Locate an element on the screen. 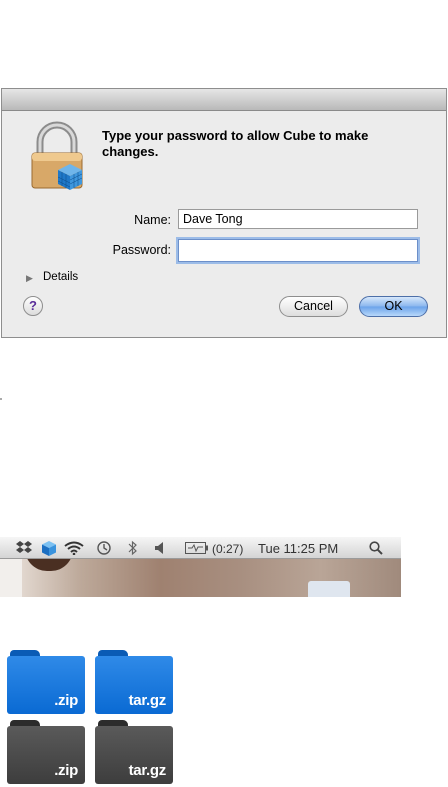 The width and height of the screenshot is (448, 787). name-field: Dave Tong is located at coordinates (298, 219).